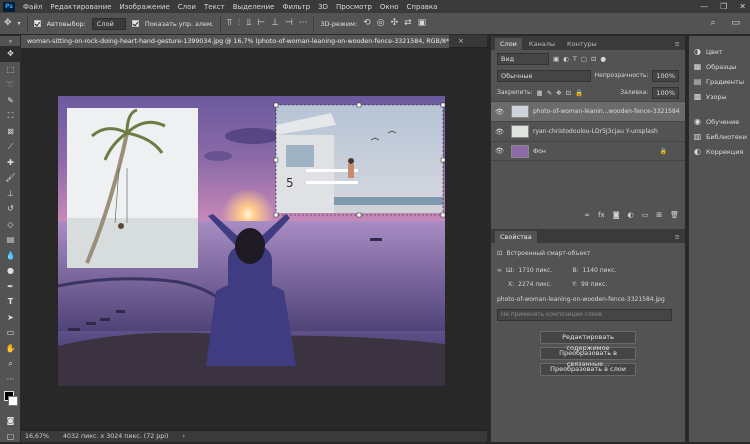  I want to click on lock-pixels-icon: ▦, so click(540, 93).